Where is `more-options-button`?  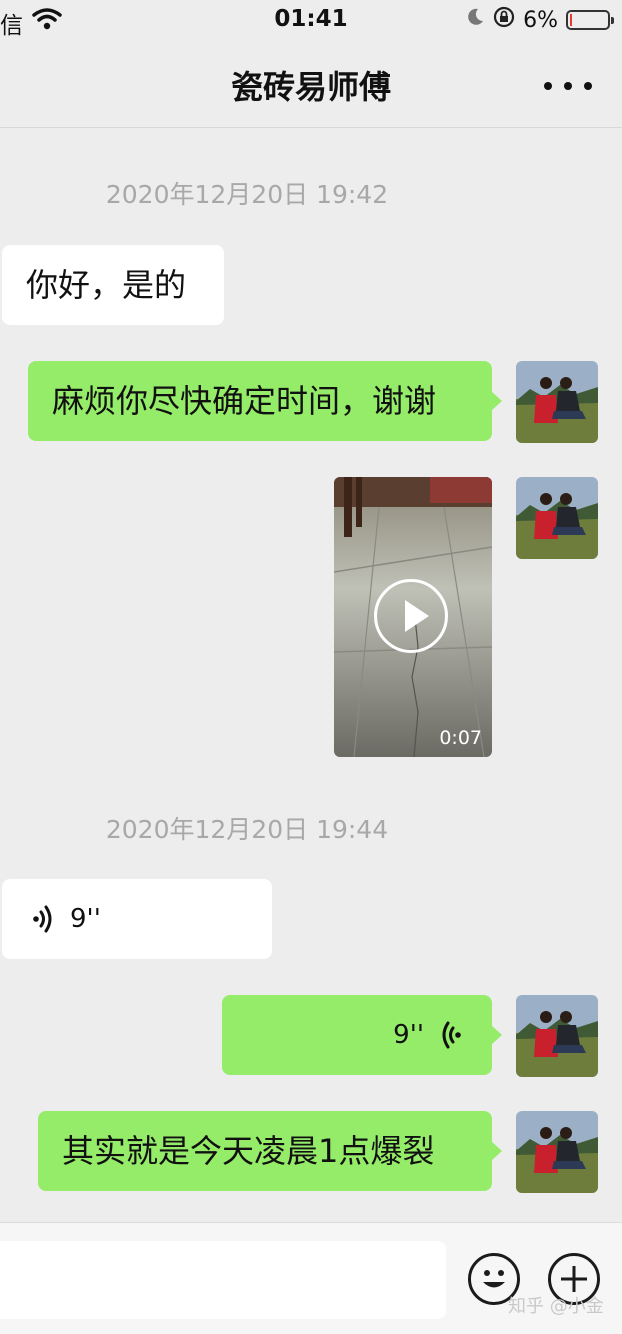 more-options-button is located at coordinates (568, 86).